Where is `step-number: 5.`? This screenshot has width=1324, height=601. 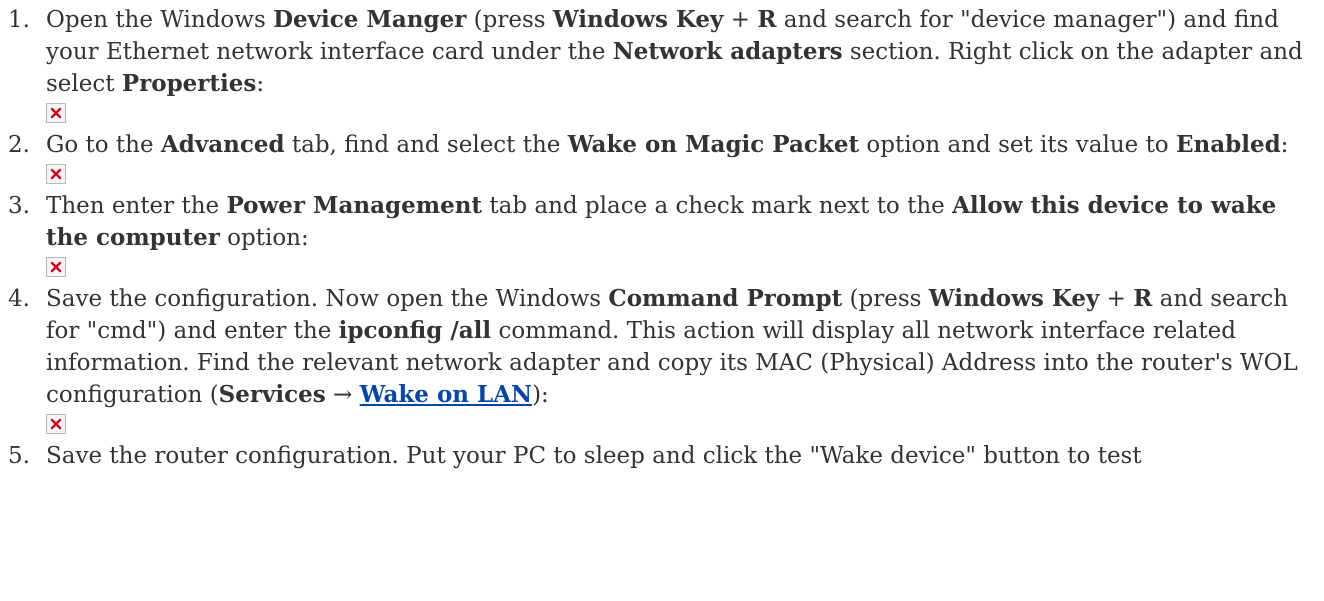
step-number: 5. is located at coordinates (19, 456).